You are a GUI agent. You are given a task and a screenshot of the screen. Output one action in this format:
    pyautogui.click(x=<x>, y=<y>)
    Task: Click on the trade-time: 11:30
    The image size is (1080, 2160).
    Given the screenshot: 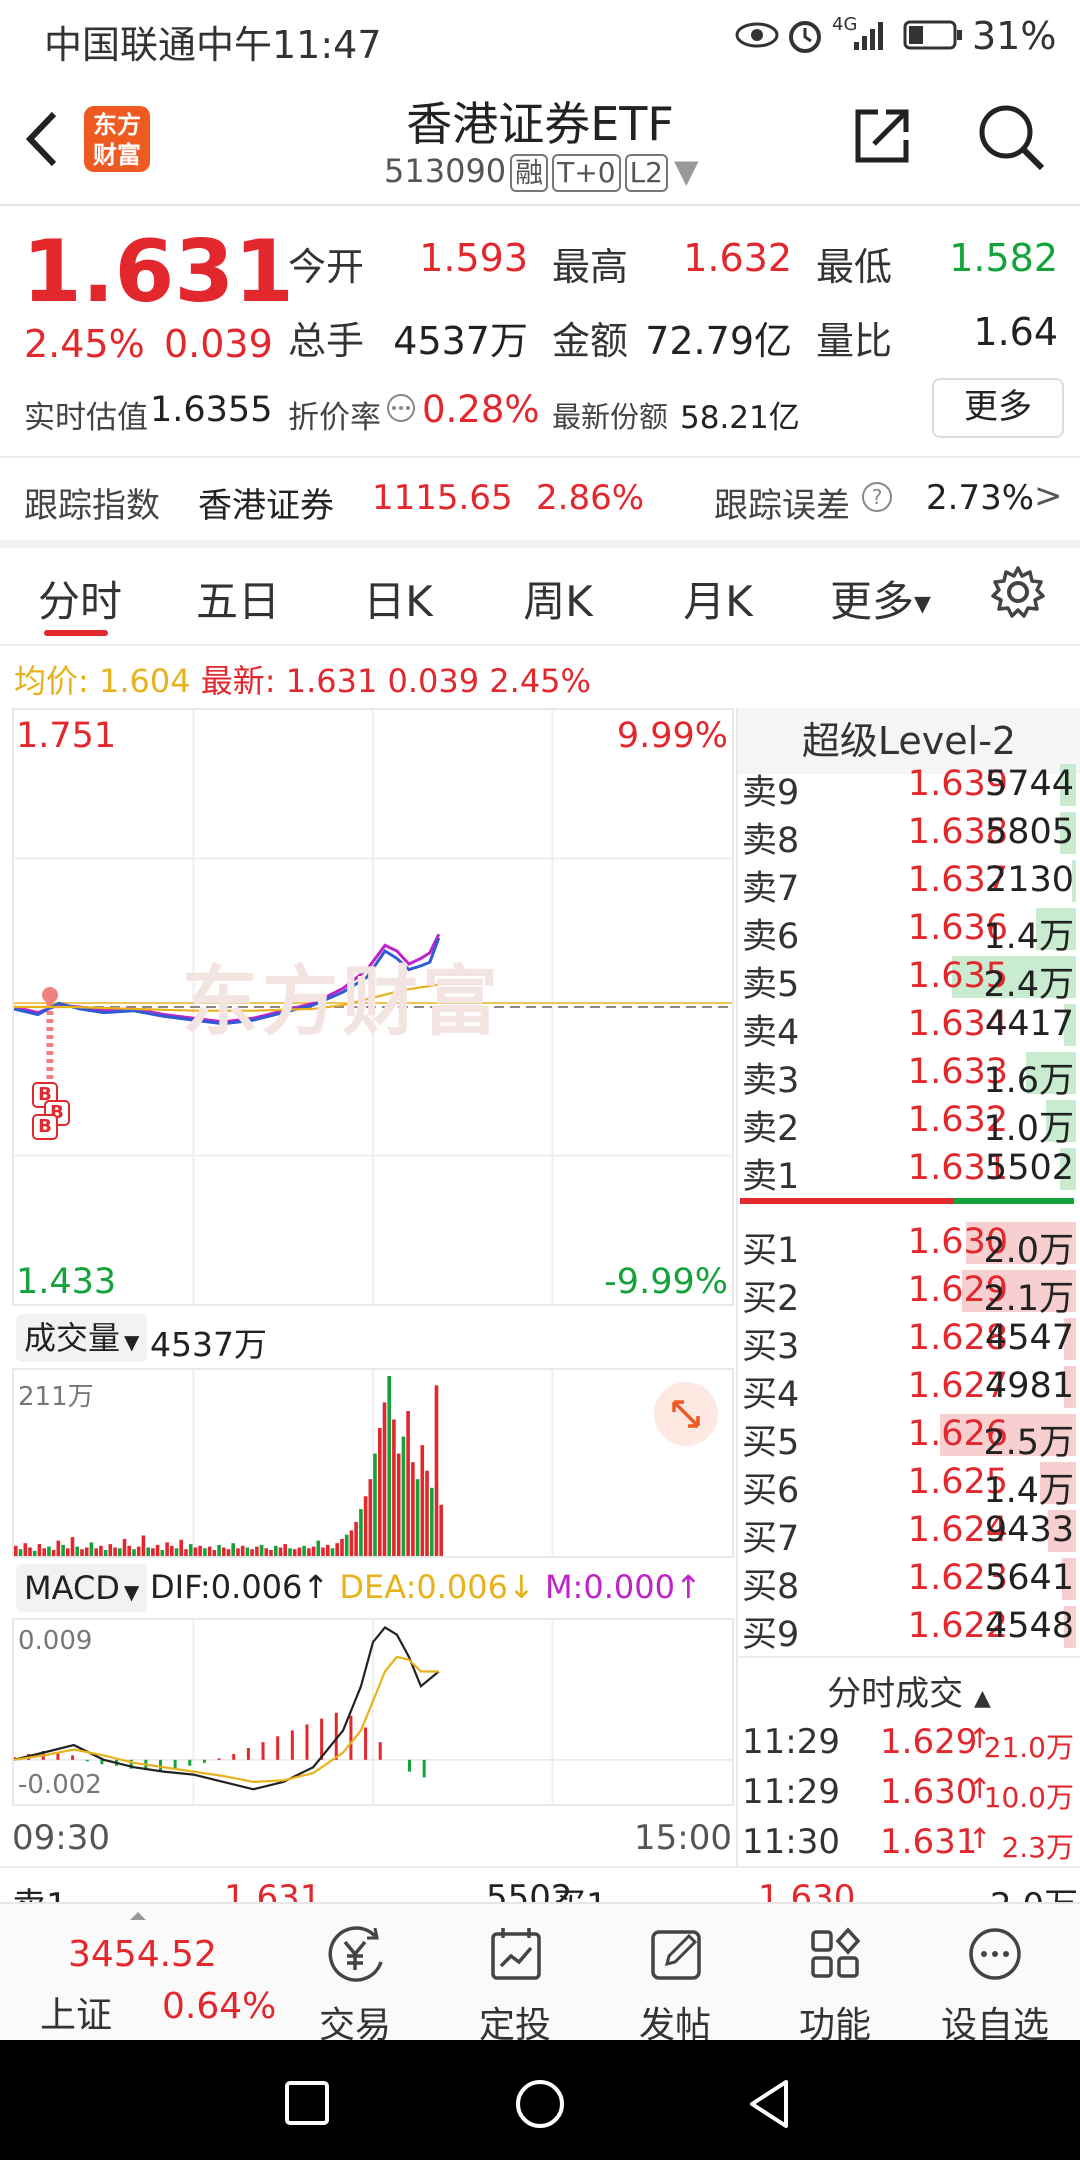 What is the action you would take?
    pyautogui.click(x=791, y=1842)
    